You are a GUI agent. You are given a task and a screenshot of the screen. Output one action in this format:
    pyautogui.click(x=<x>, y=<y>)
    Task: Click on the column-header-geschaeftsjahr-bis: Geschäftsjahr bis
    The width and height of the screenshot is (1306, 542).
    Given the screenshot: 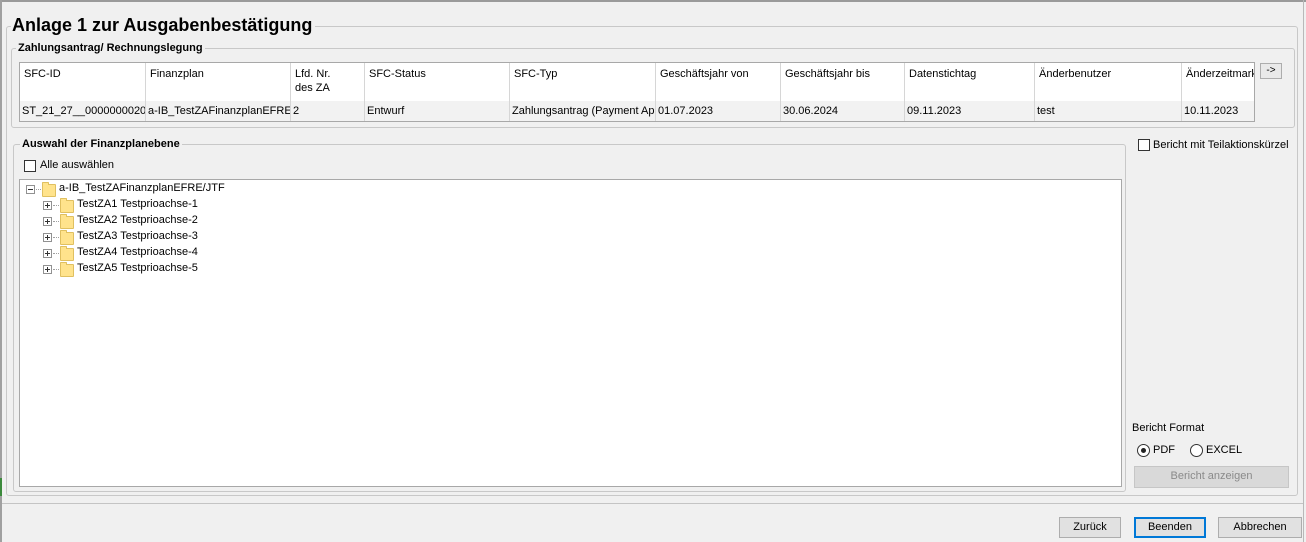 What is the action you would take?
    pyautogui.click(x=843, y=82)
    